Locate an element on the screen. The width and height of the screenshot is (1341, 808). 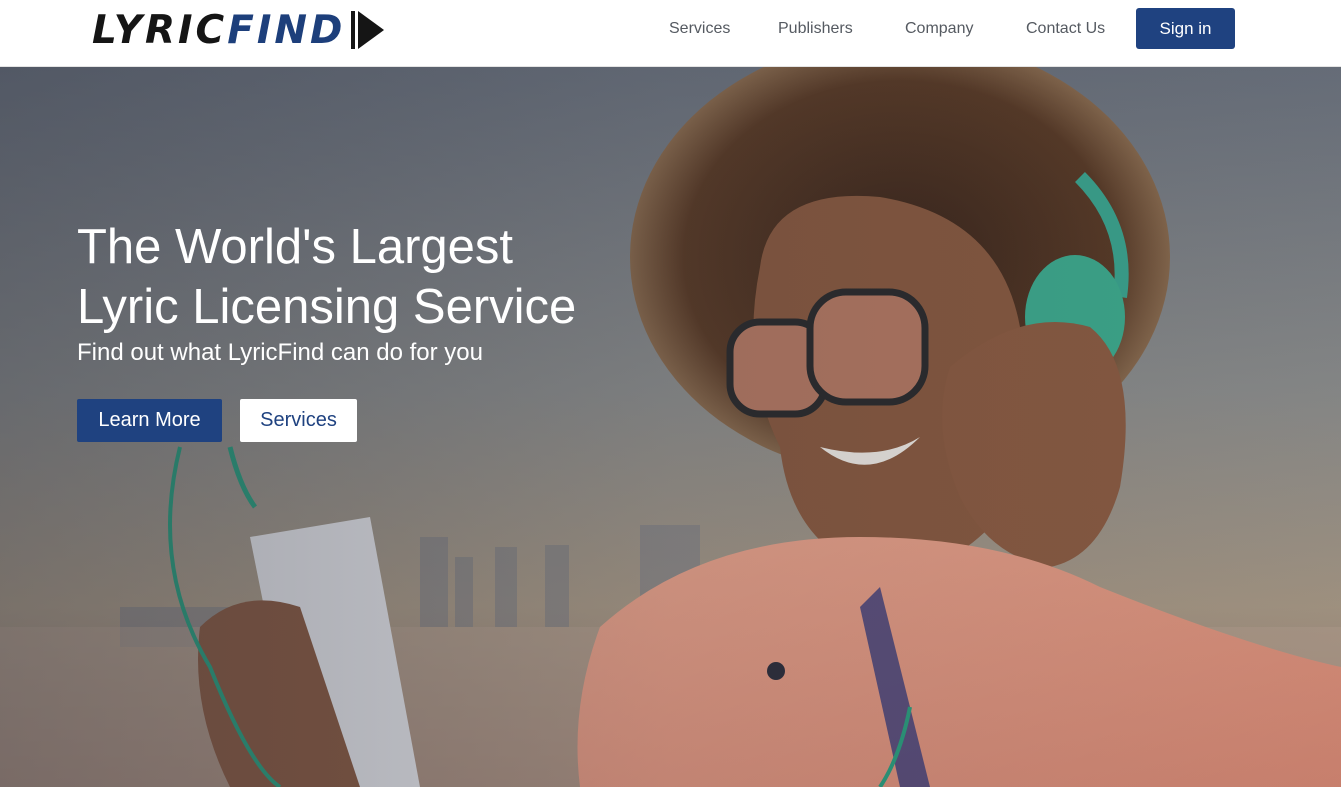
learn-more-button: Learn More is located at coordinates (149, 420).